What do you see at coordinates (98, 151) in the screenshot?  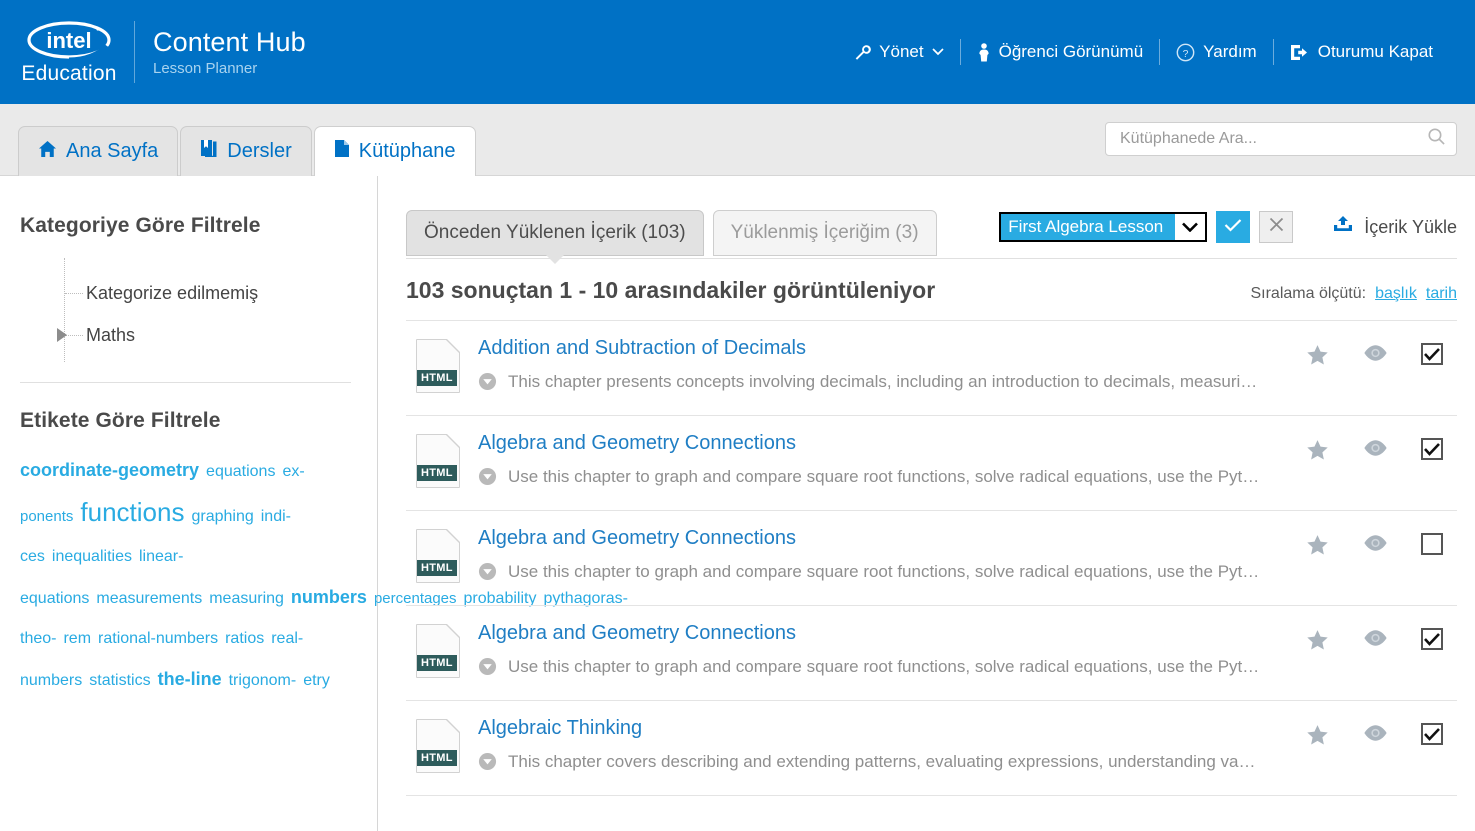 I see `tab-ana-sayfa: Ana Sayfa` at bounding box center [98, 151].